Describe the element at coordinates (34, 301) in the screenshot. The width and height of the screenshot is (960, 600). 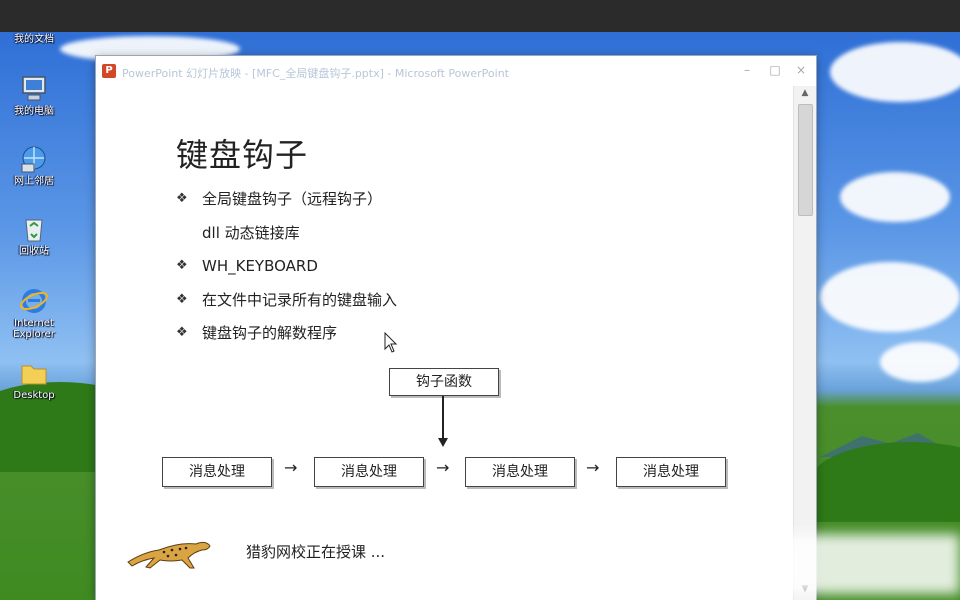
I see `internet-explorer-icon` at that location.